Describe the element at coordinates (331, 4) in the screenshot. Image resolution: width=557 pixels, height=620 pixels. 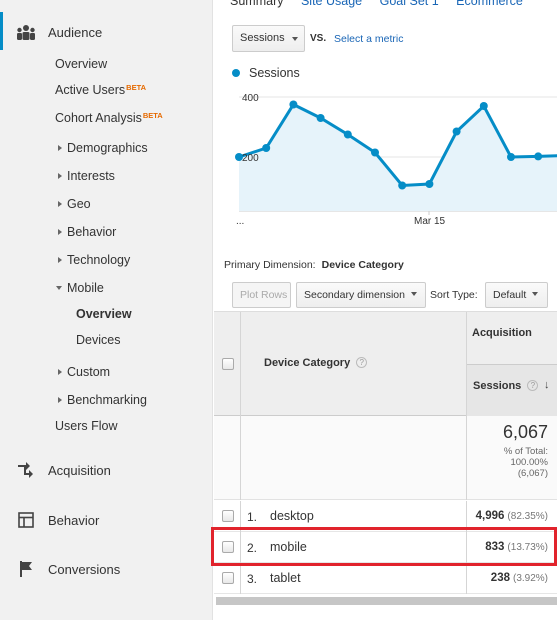
I see `tab-site-usage: Site Usage` at that location.